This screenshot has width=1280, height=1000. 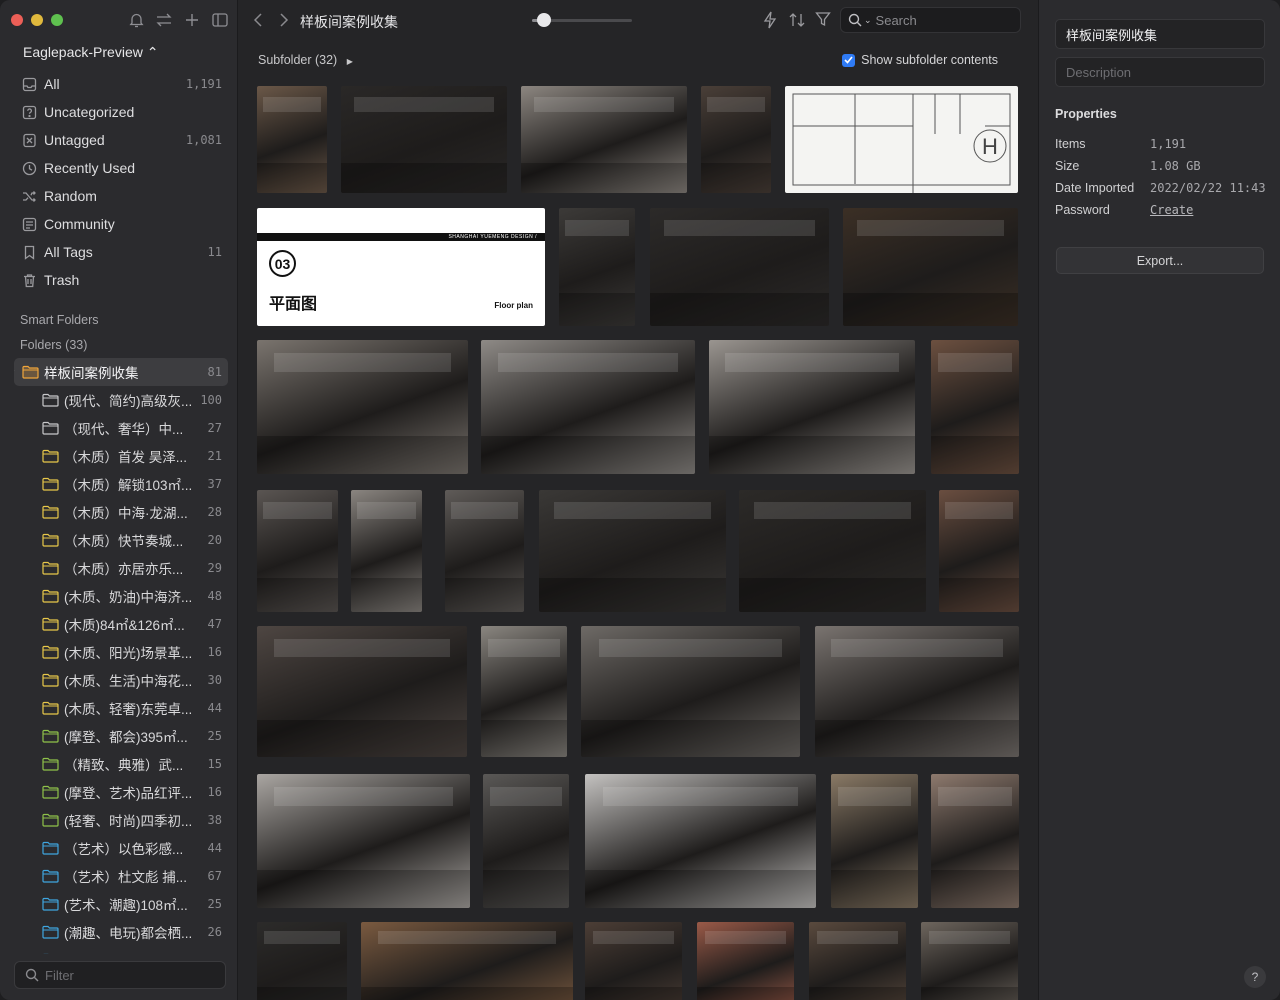 I want to click on folder-item: （艺术）以色彩感... 44, so click(x=121, y=848).